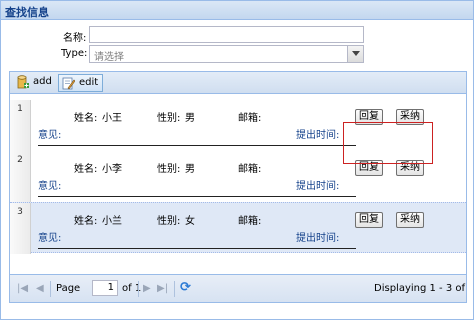 This screenshot has width=474, height=320. I want to click on dropdown-arrow-icon, so click(356, 53).